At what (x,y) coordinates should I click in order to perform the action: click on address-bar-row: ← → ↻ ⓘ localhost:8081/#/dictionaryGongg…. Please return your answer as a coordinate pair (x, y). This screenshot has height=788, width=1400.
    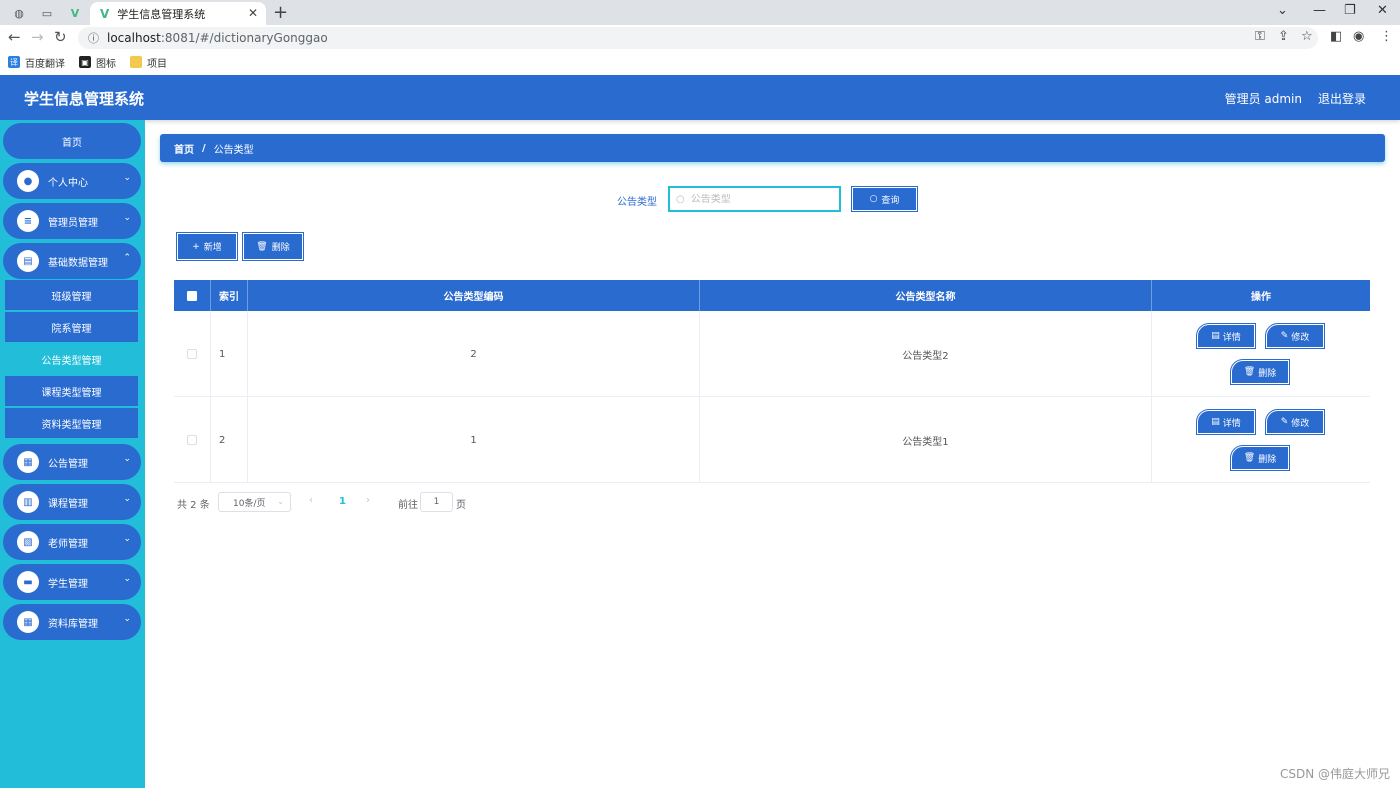
    Looking at the image, I should click on (700, 38).